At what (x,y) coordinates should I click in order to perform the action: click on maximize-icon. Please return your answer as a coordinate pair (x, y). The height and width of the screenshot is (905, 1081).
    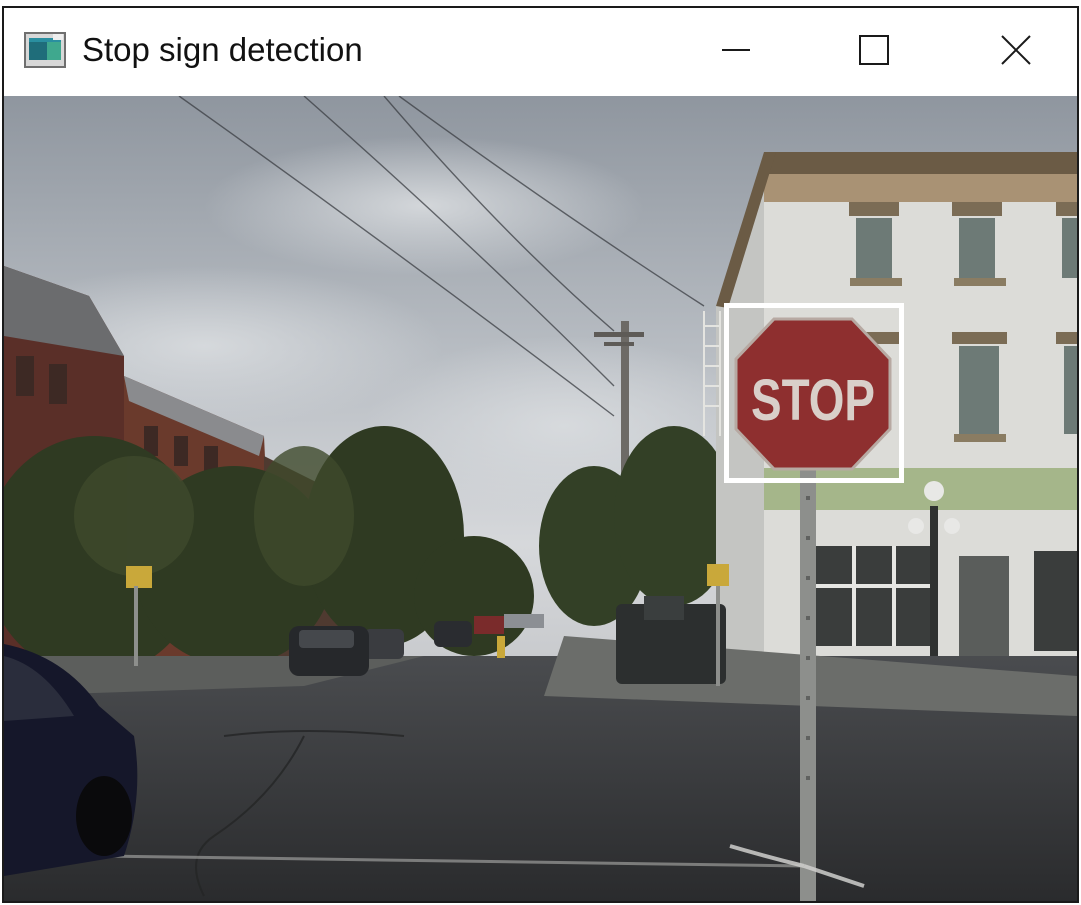
    Looking at the image, I should click on (874, 50).